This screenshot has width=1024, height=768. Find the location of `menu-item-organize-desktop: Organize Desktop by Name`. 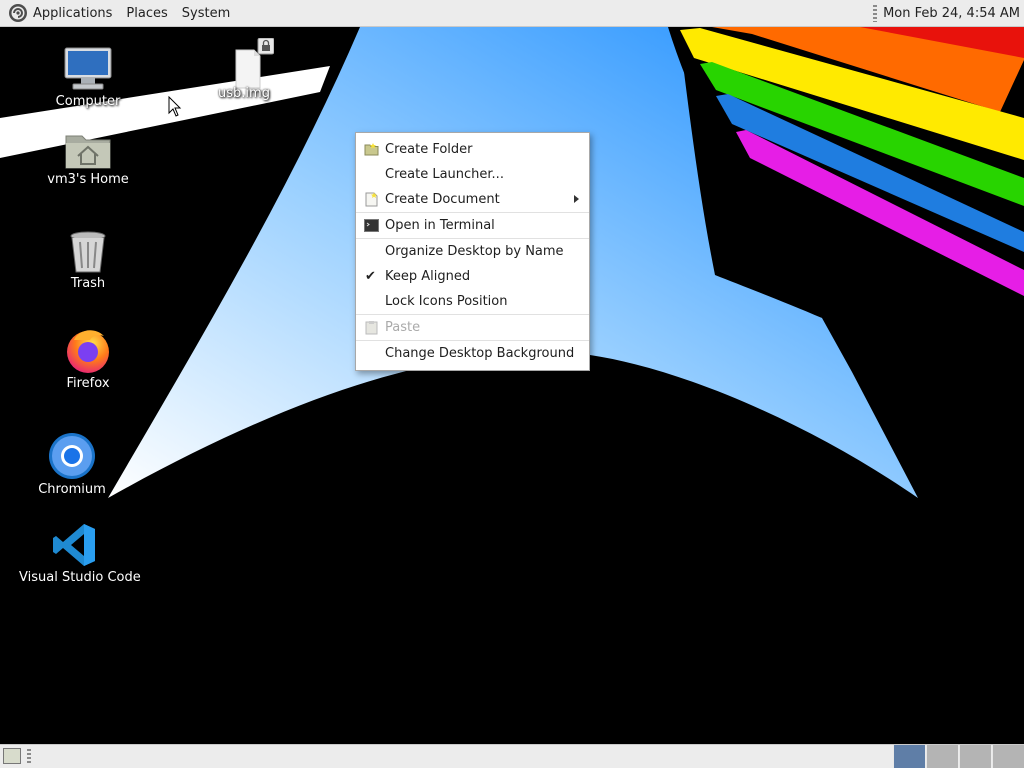

menu-item-organize-desktop: Organize Desktop by Name is located at coordinates (472, 251).